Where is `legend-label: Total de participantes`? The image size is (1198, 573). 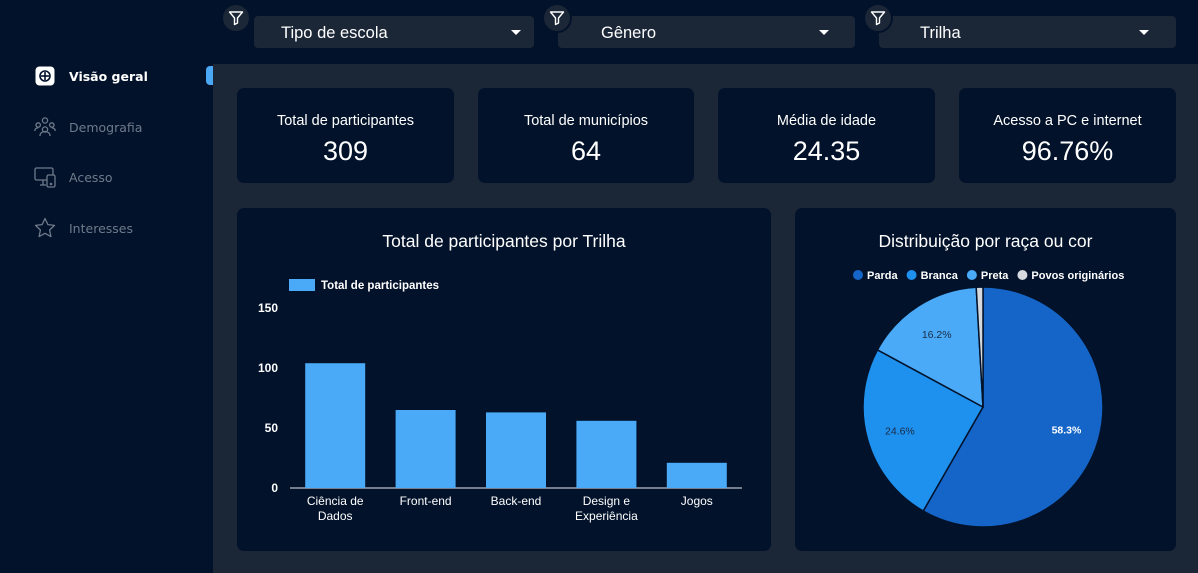
legend-label: Total de participantes is located at coordinates (380, 286).